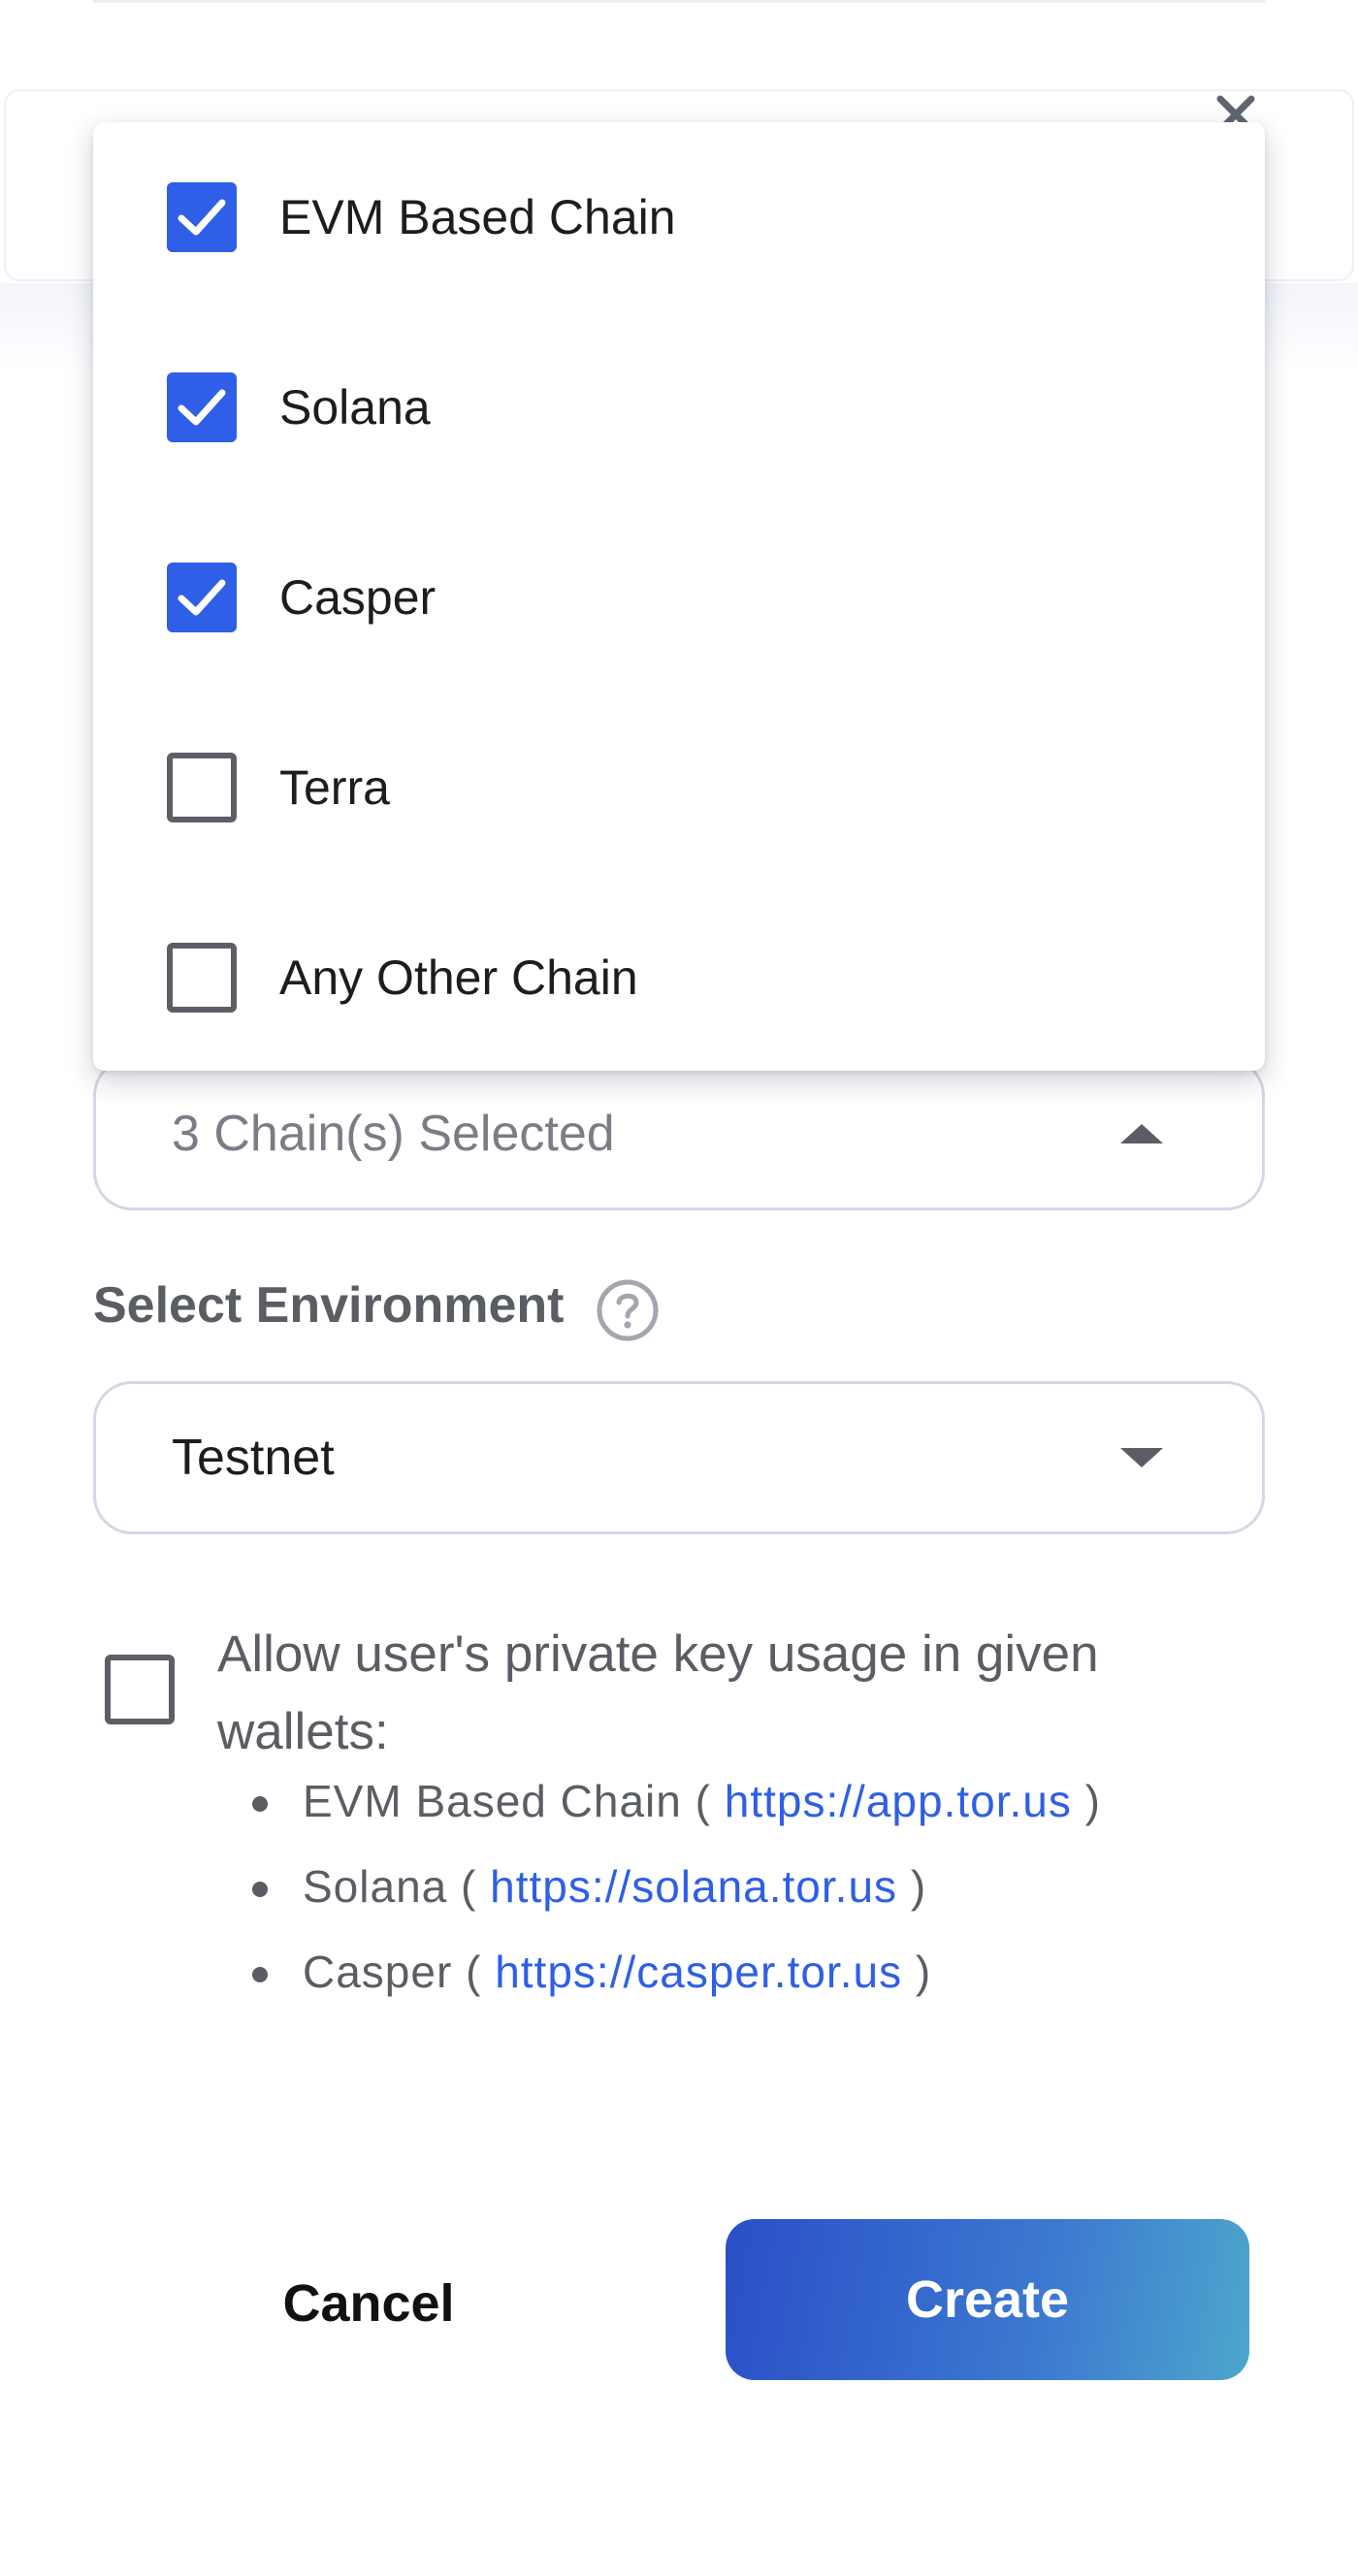 The height and width of the screenshot is (2576, 1358). What do you see at coordinates (368, 2303) in the screenshot?
I see `cancel-button: Cancel` at bounding box center [368, 2303].